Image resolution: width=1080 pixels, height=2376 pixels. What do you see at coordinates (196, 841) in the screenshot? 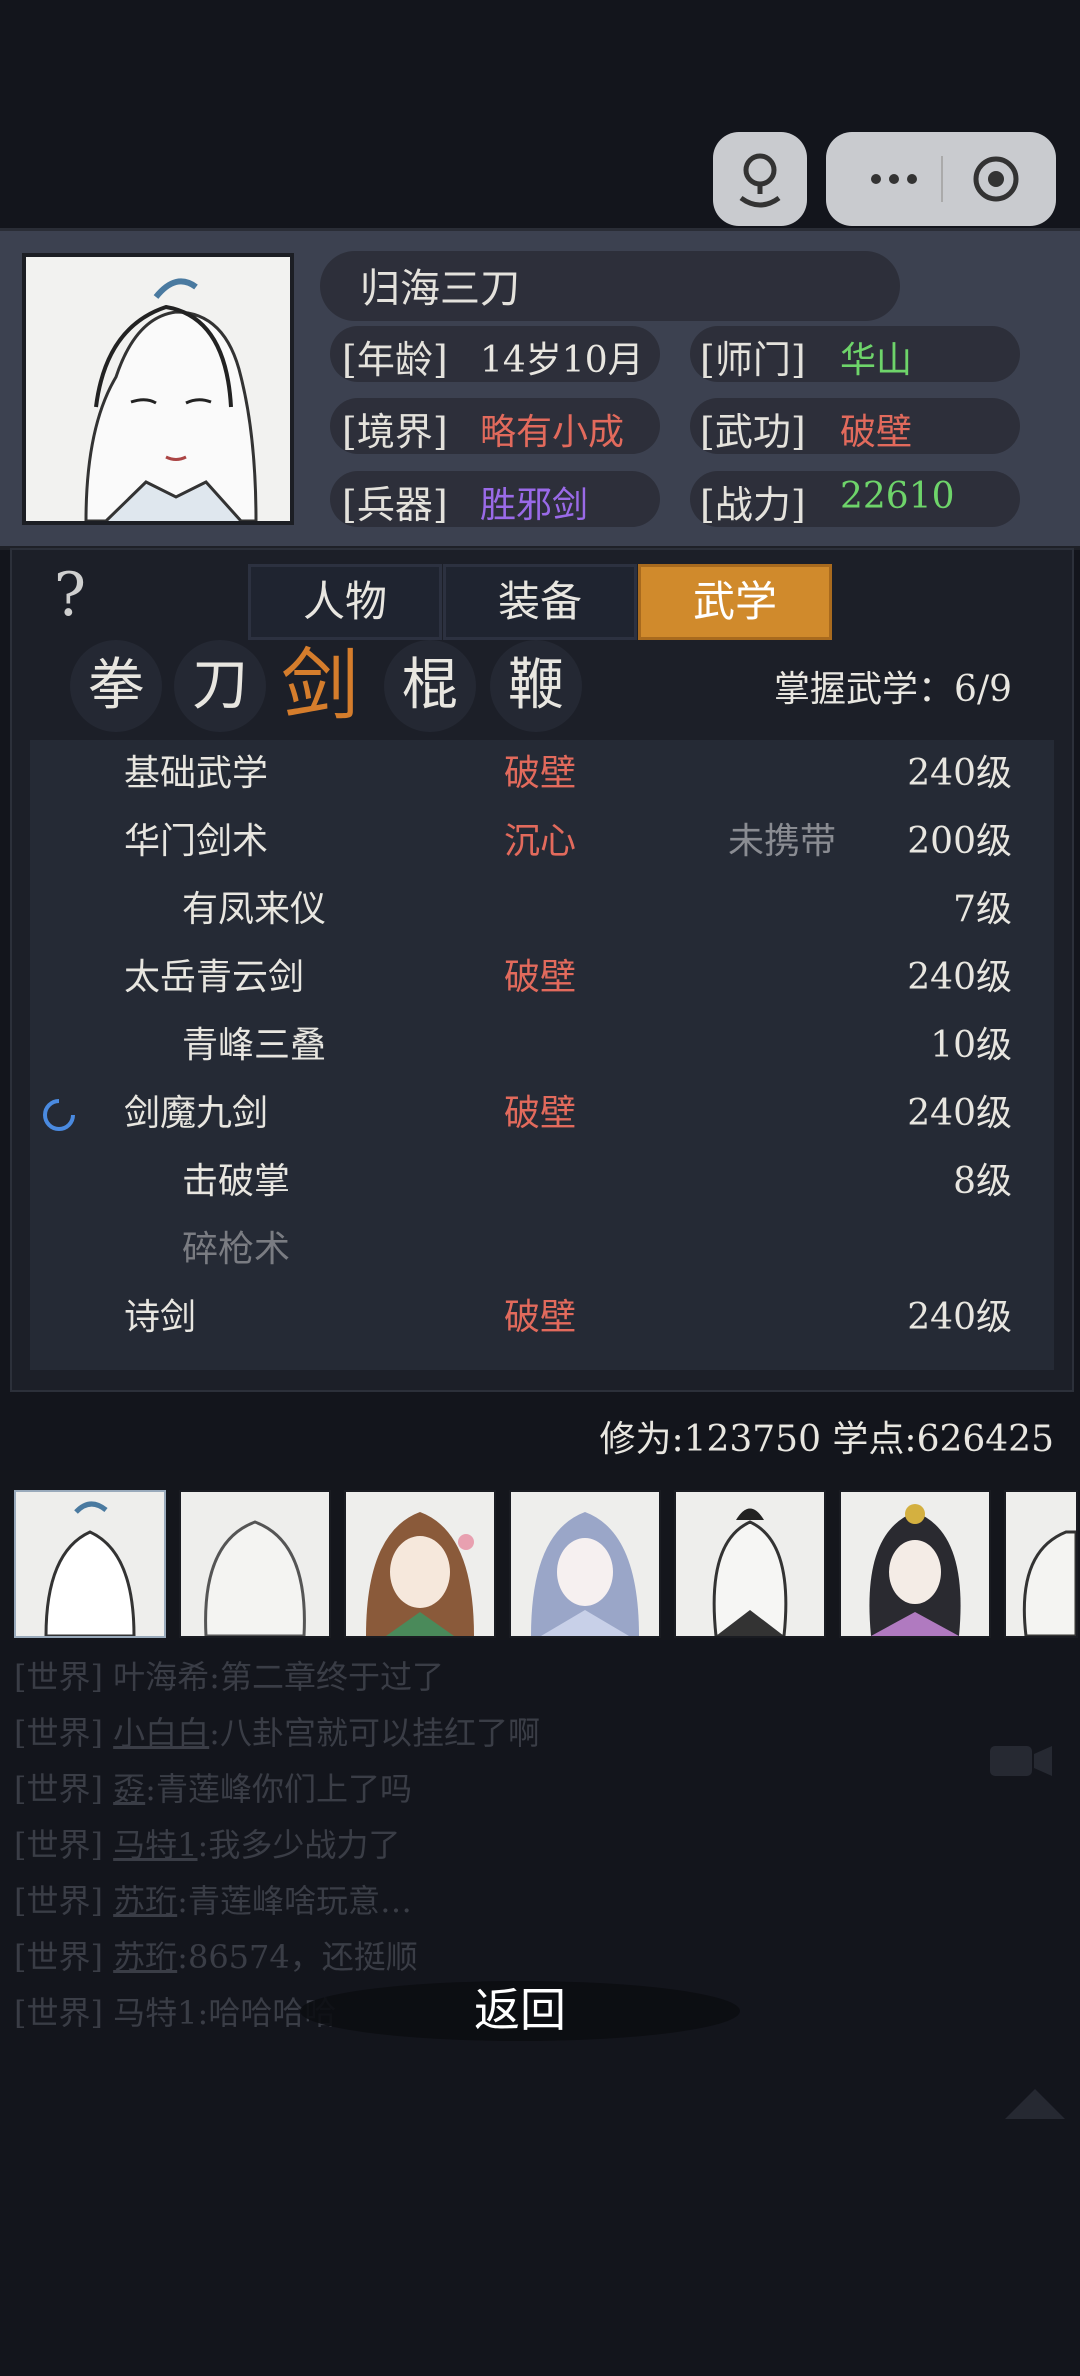
I see `skill-name: 华门剑术` at bounding box center [196, 841].